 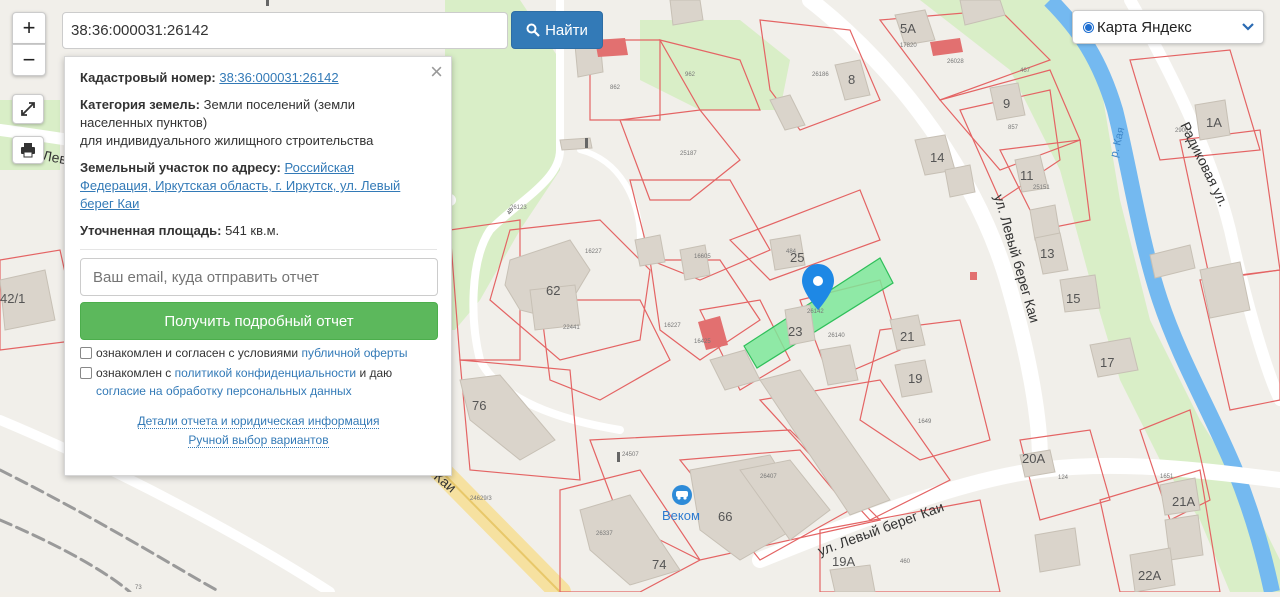 What do you see at coordinates (1183, 501) in the screenshot?
I see `house-number: 21А` at bounding box center [1183, 501].